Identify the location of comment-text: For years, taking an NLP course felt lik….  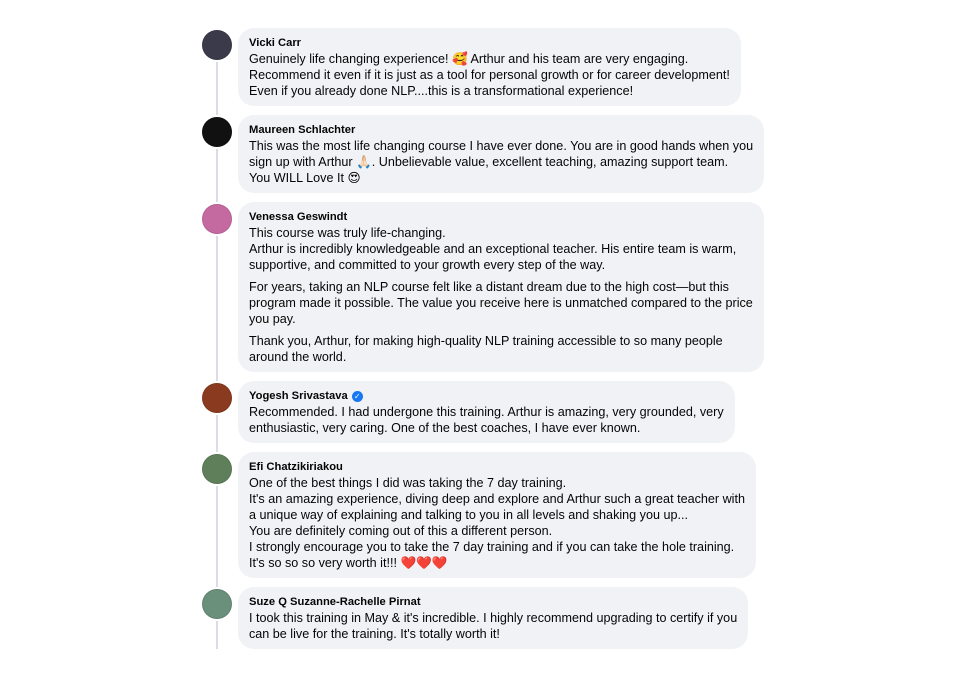
(501, 303).